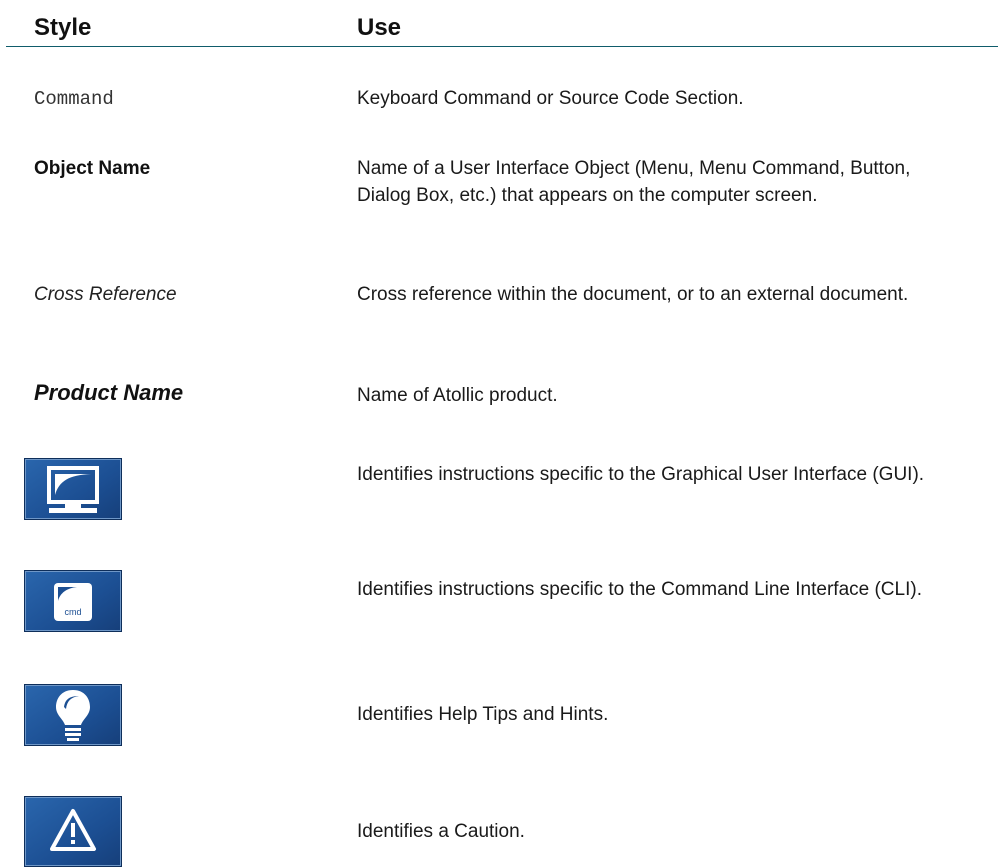  Describe the element at coordinates (441, 831) in the screenshot. I see `use-caution: Identifies a Caution.` at that location.